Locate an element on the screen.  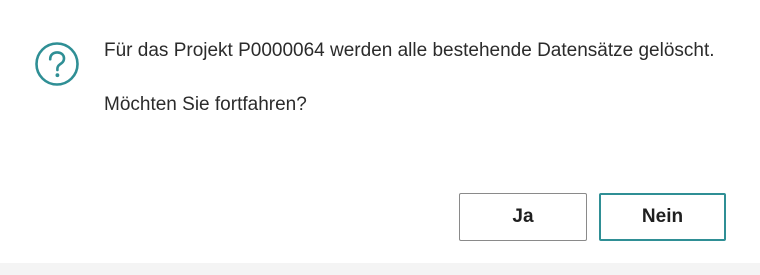
no-button: Nein is located at coordinates (662, 217).